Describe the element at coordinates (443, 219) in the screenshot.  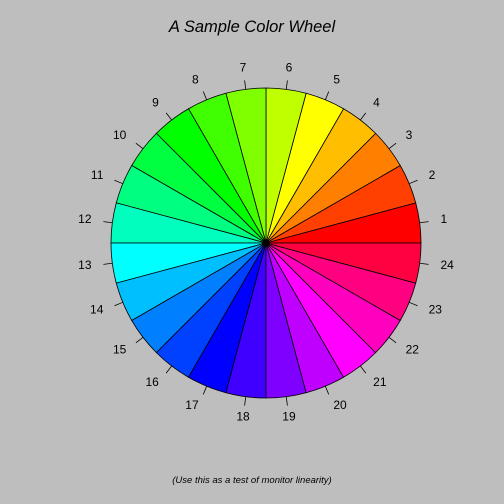
I see `slice-label-1: 1` at that location.